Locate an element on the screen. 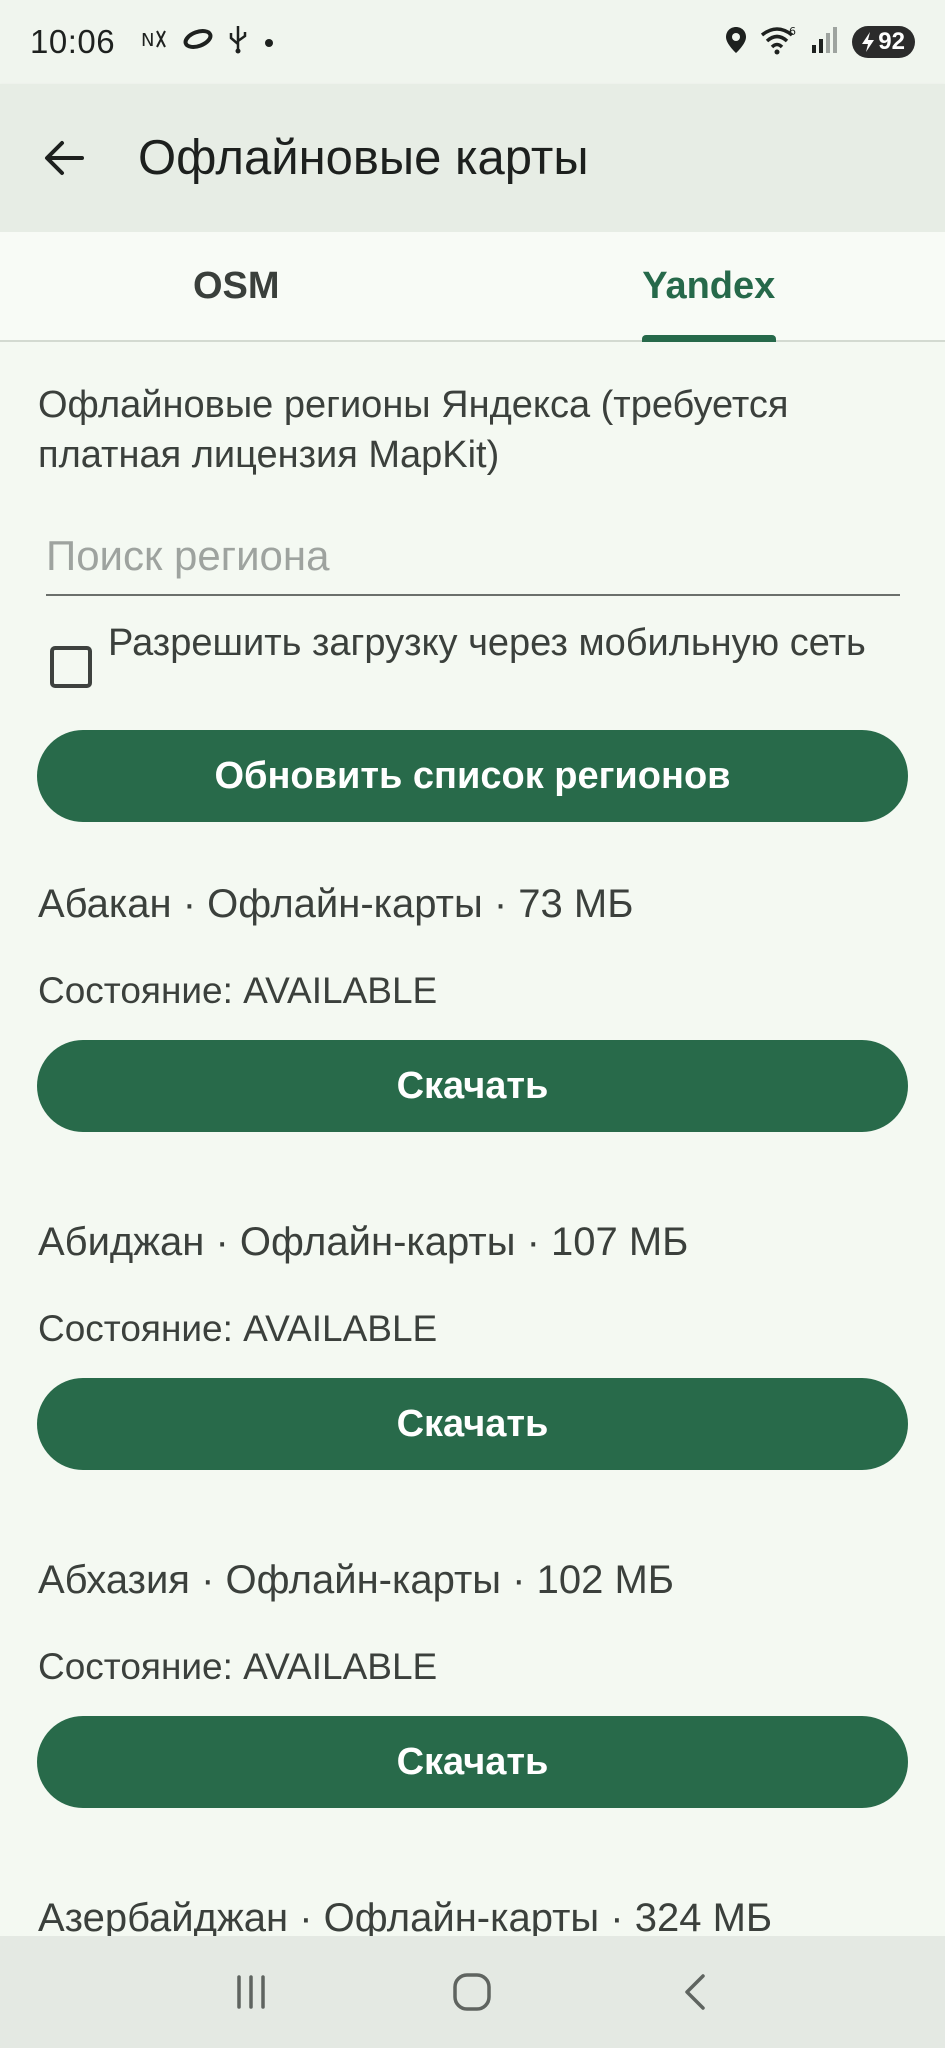  tab-bar: OSM Yandex is located at coordinates (472, 287).